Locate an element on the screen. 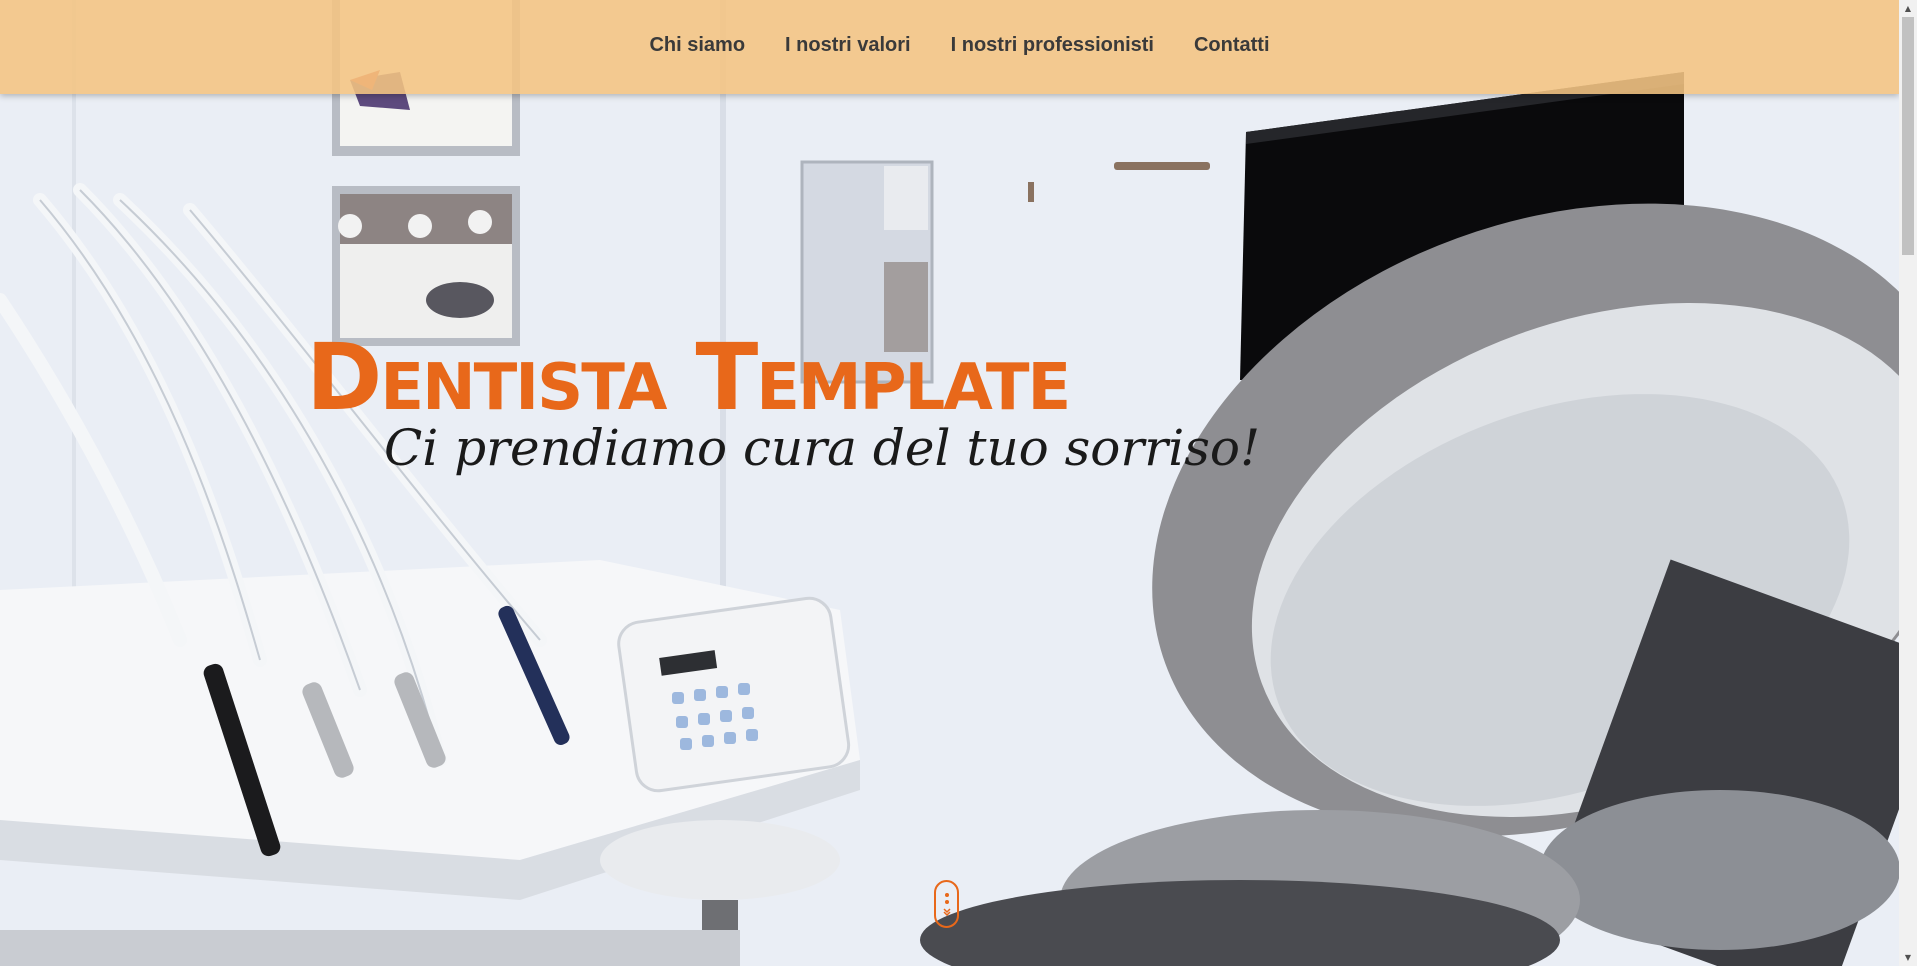  nav-link-chi-siamo: Chi siamo is located at coordinates (697, 45).